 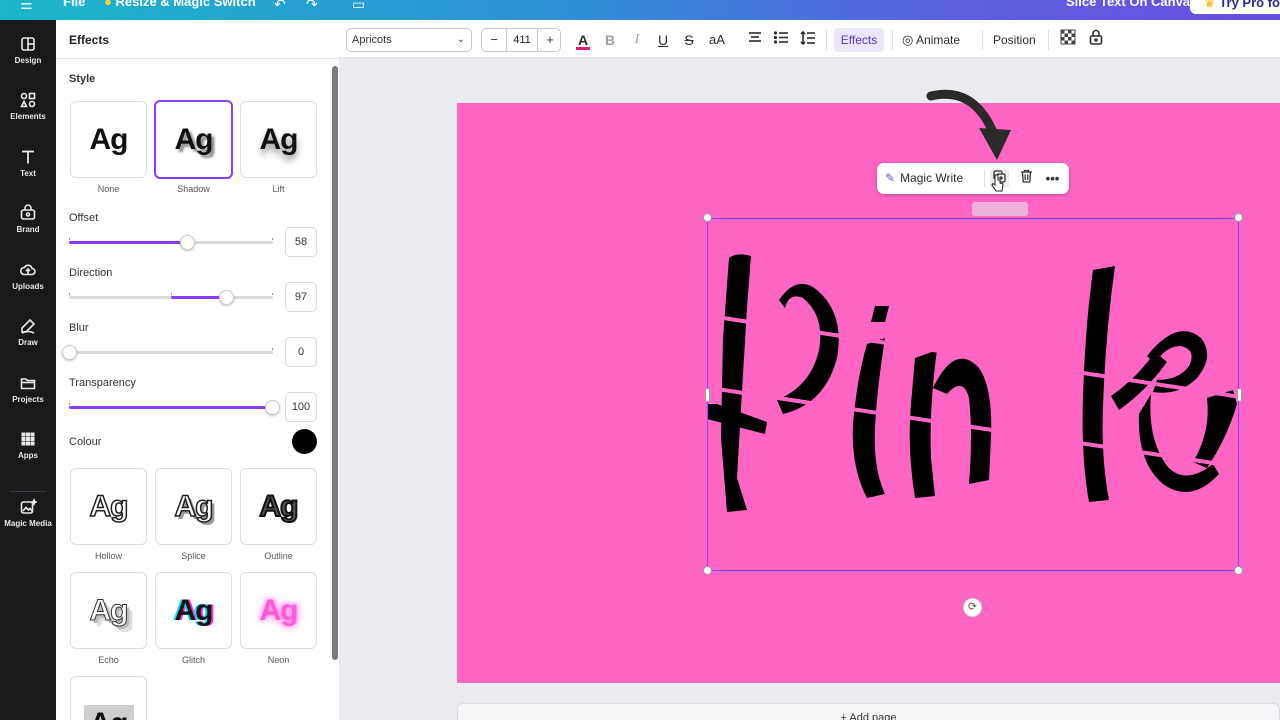 I want to click on effects-button: Effects, so click(x=859, y=40).